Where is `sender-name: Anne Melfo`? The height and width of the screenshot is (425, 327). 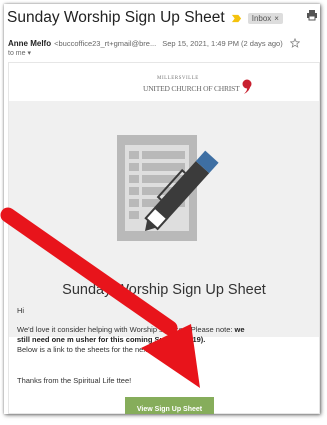 sender-name: Anne Melfo is located at coordinates (29, 43).